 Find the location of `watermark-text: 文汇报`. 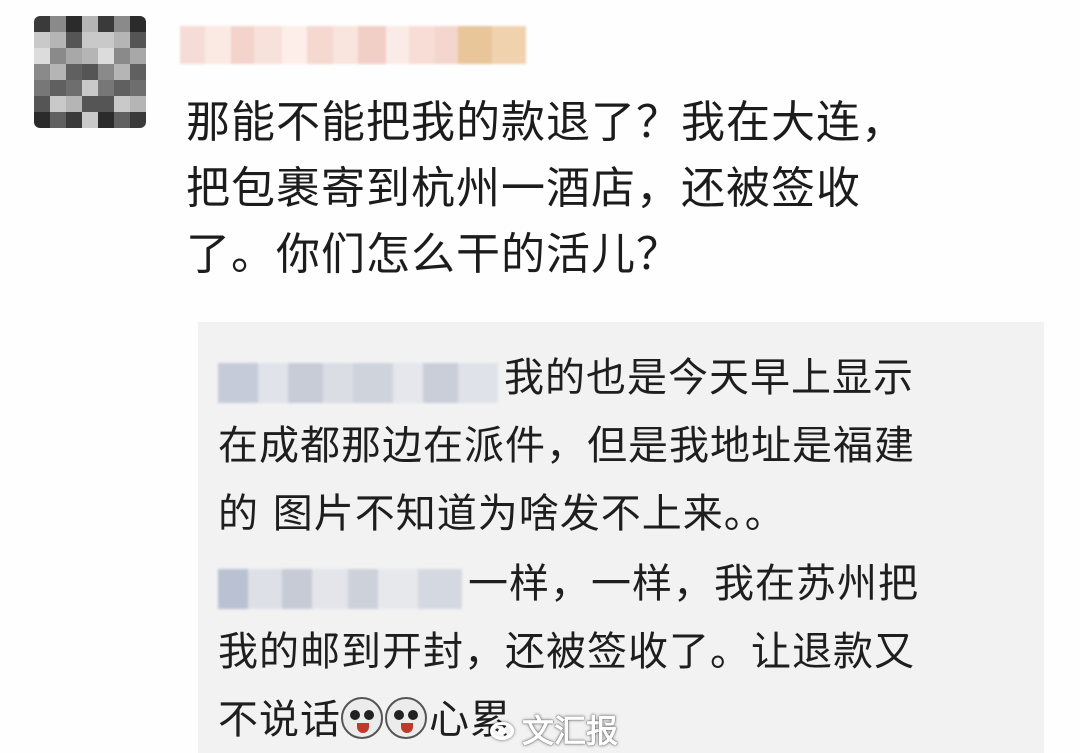

watermark-text: 文汇报 is located at coordinates (570, 731).